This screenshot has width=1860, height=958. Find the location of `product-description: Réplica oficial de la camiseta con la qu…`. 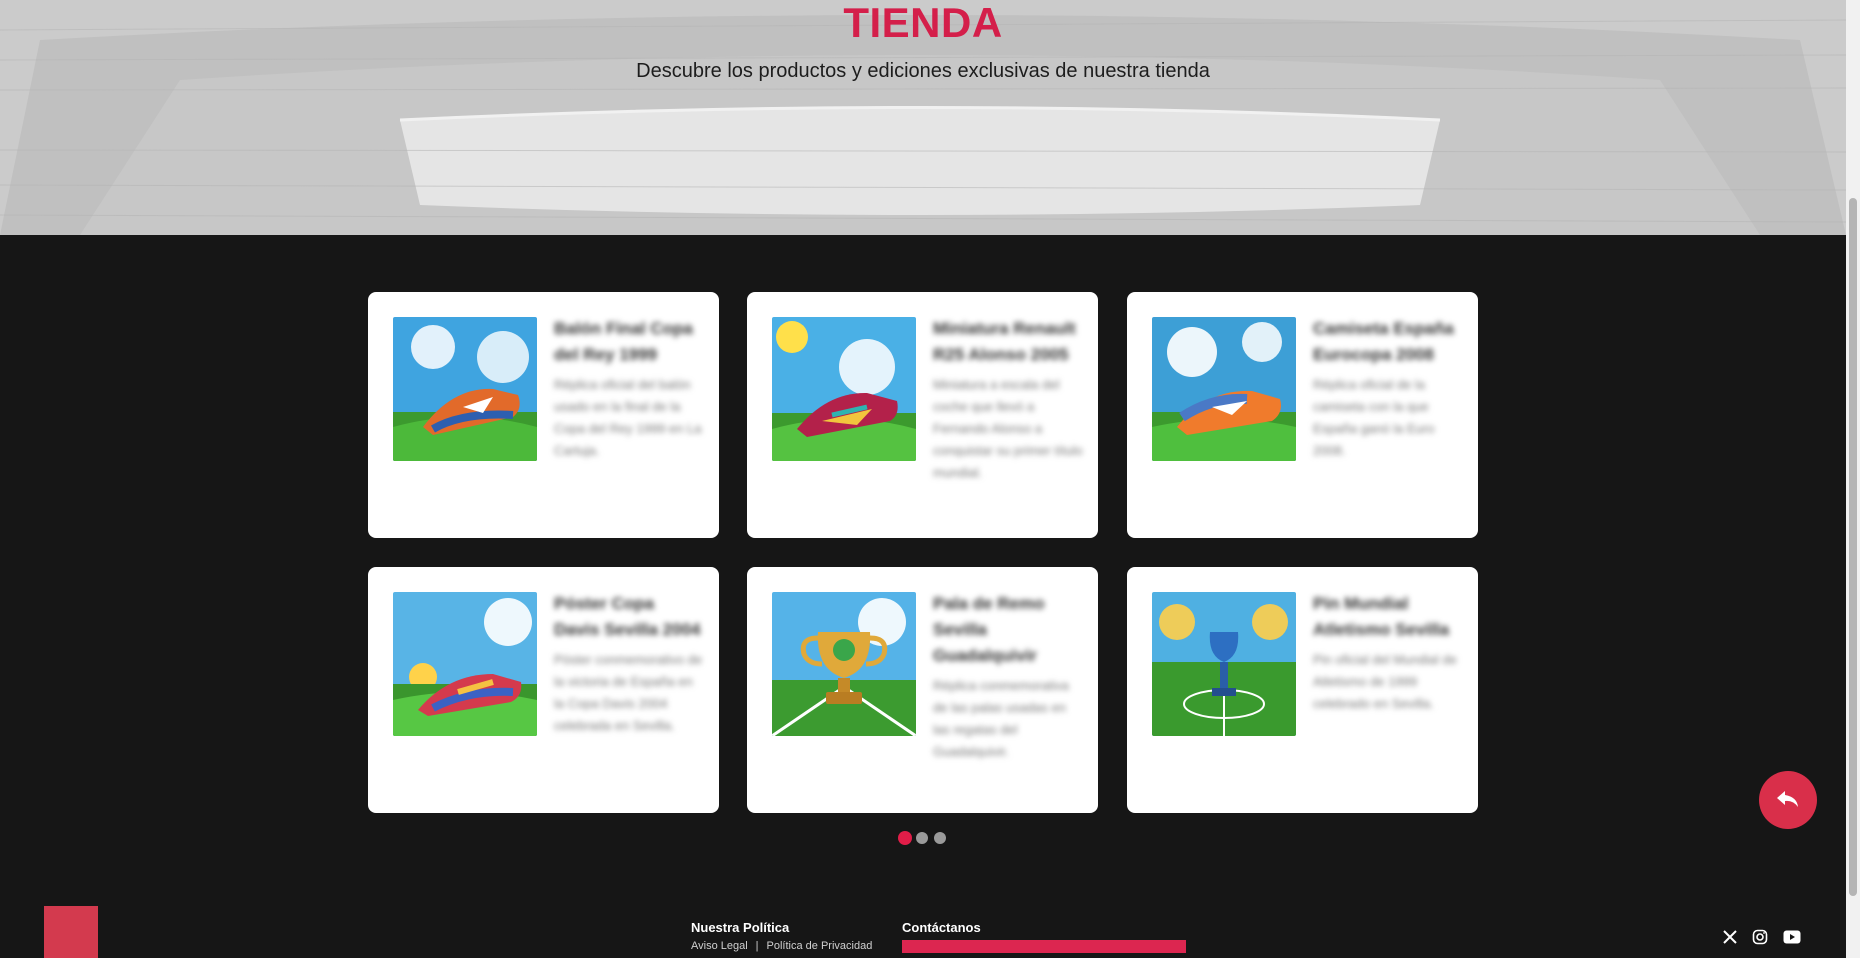

product-description: Réplica oficial de la camiseta con la qu… is located at coordinates (1374, 417).